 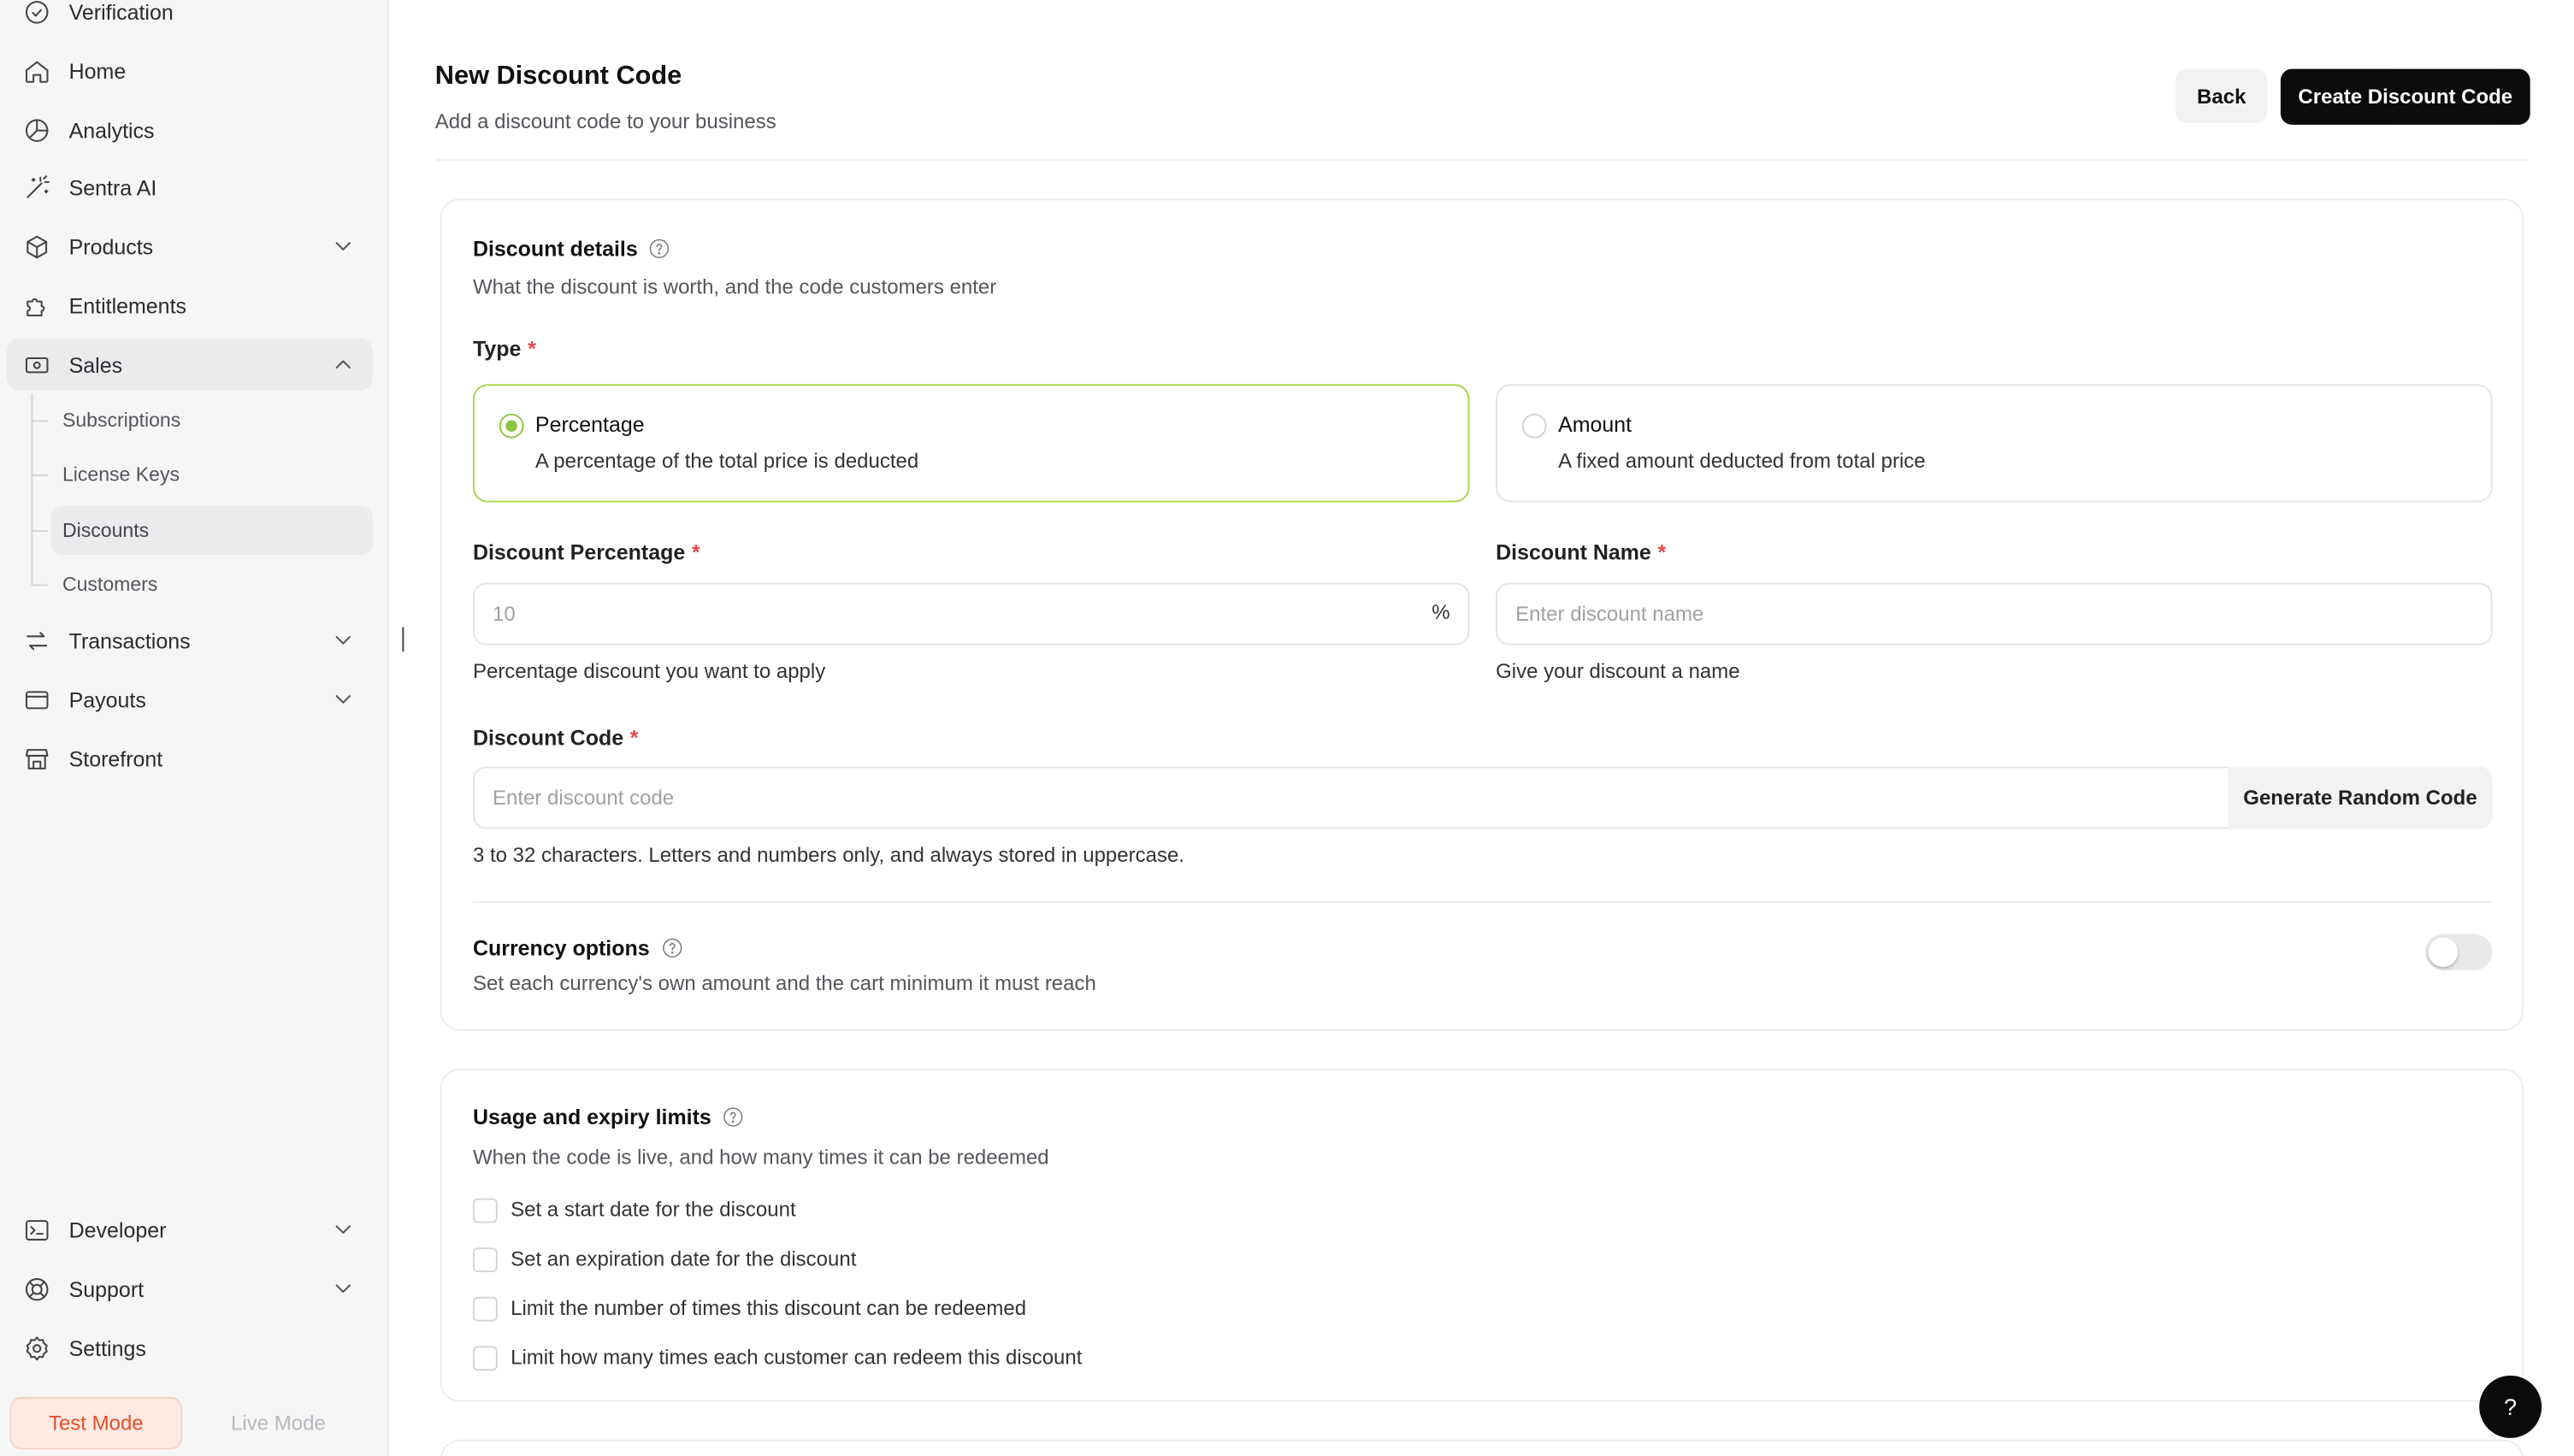 I want to click on mode-switch: Test Mode Live Mode, so click(x=194, y=1423).